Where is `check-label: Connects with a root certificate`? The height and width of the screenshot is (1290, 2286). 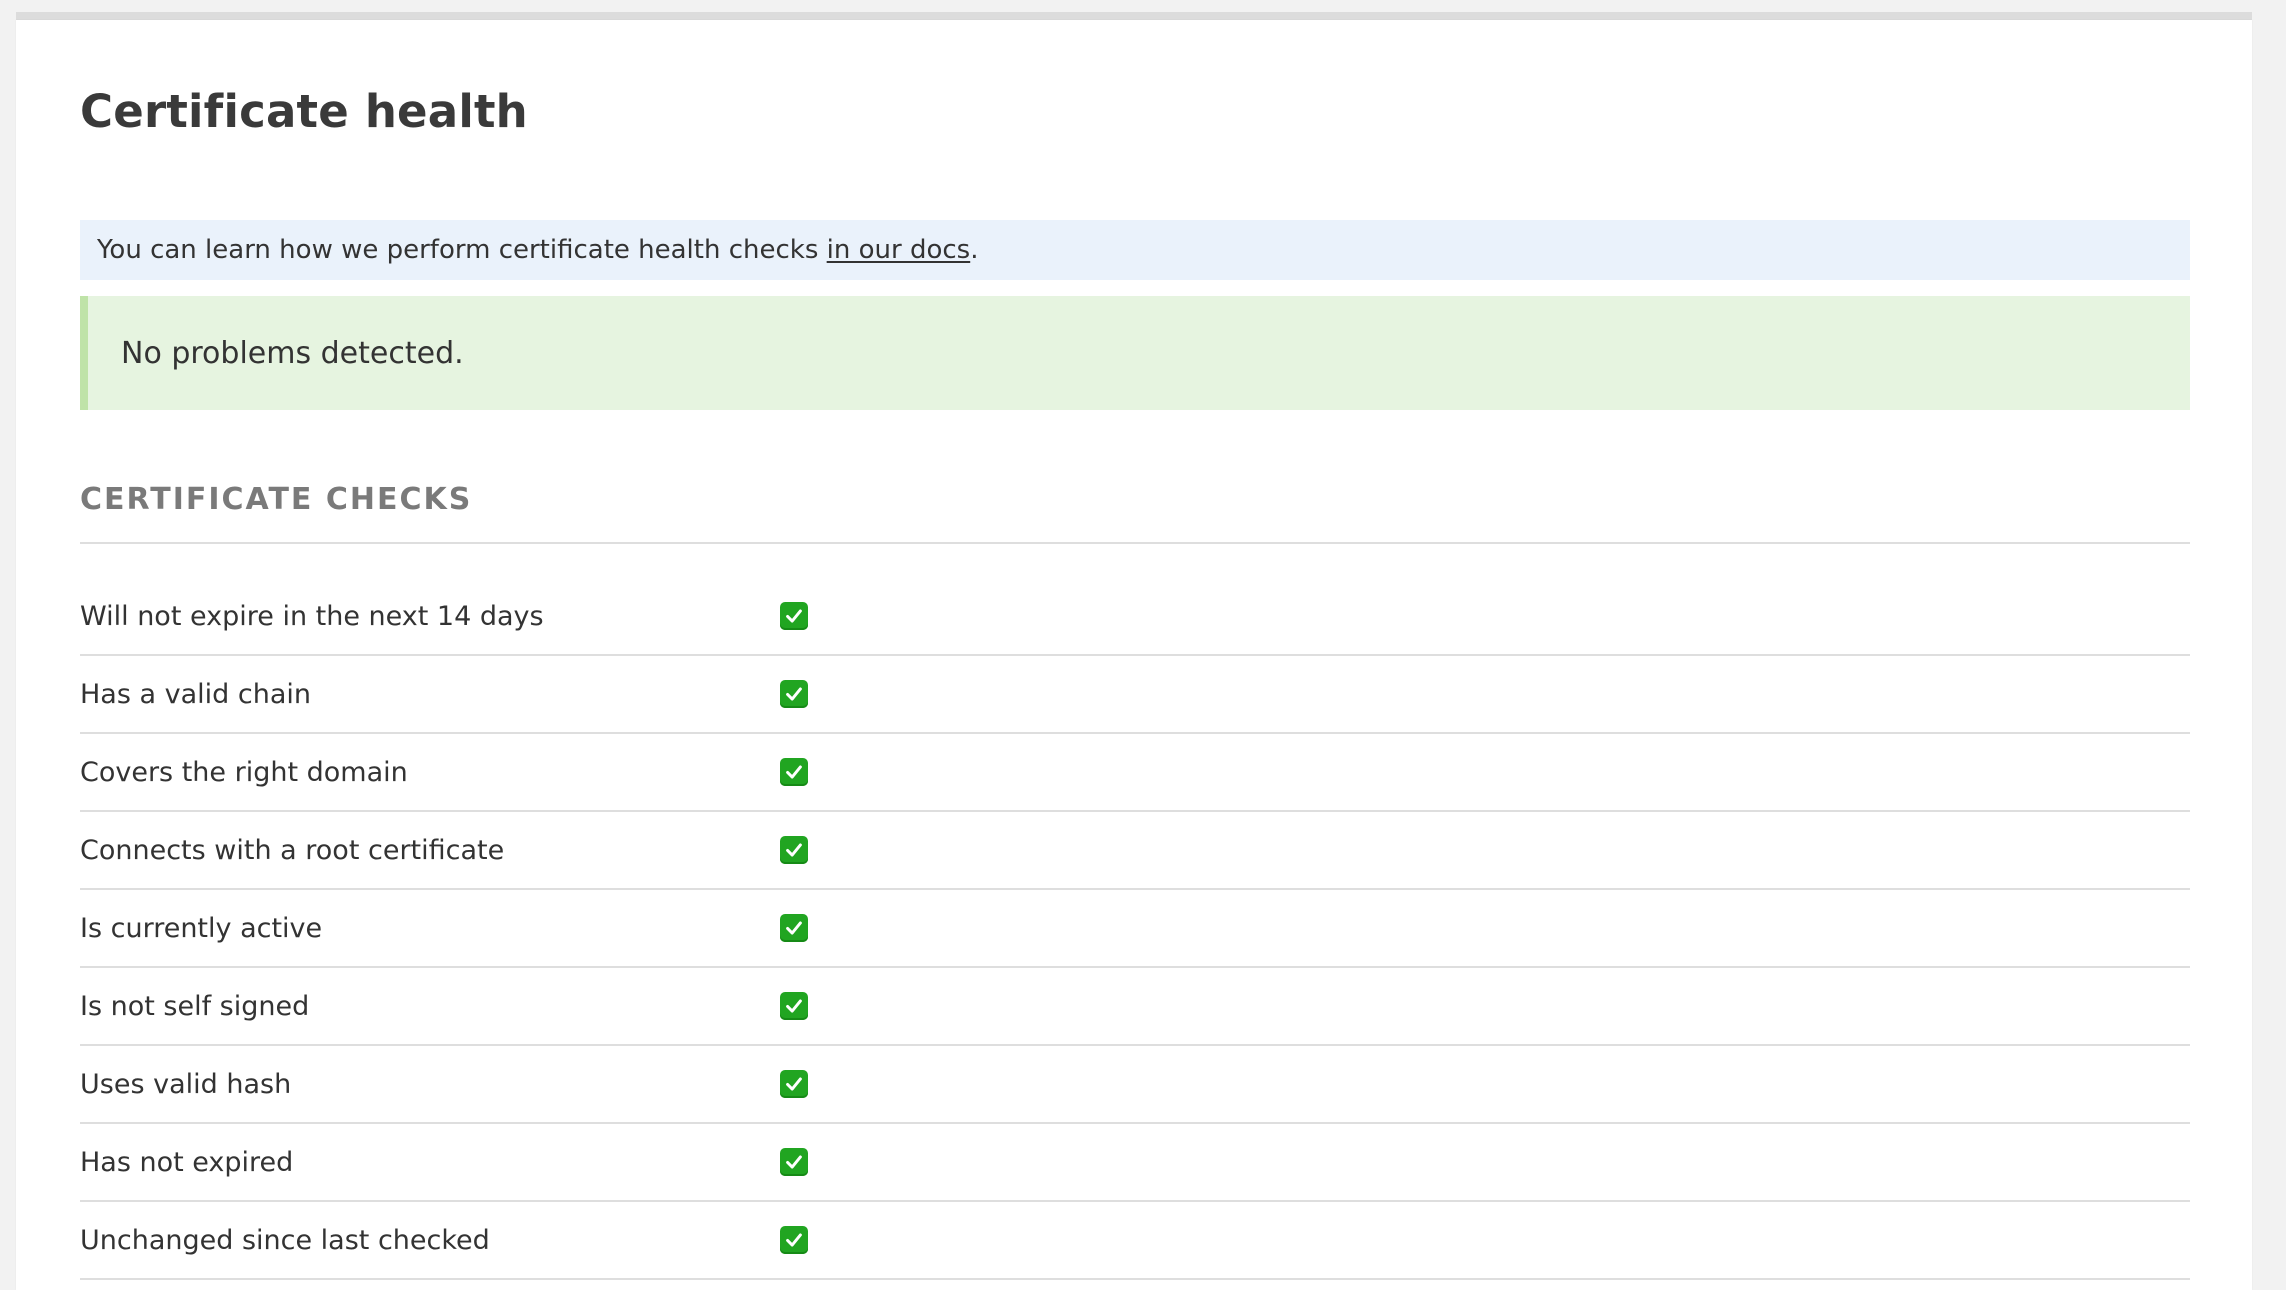 check-label: Connects with a root certificate is located at coordinates (292, 850).